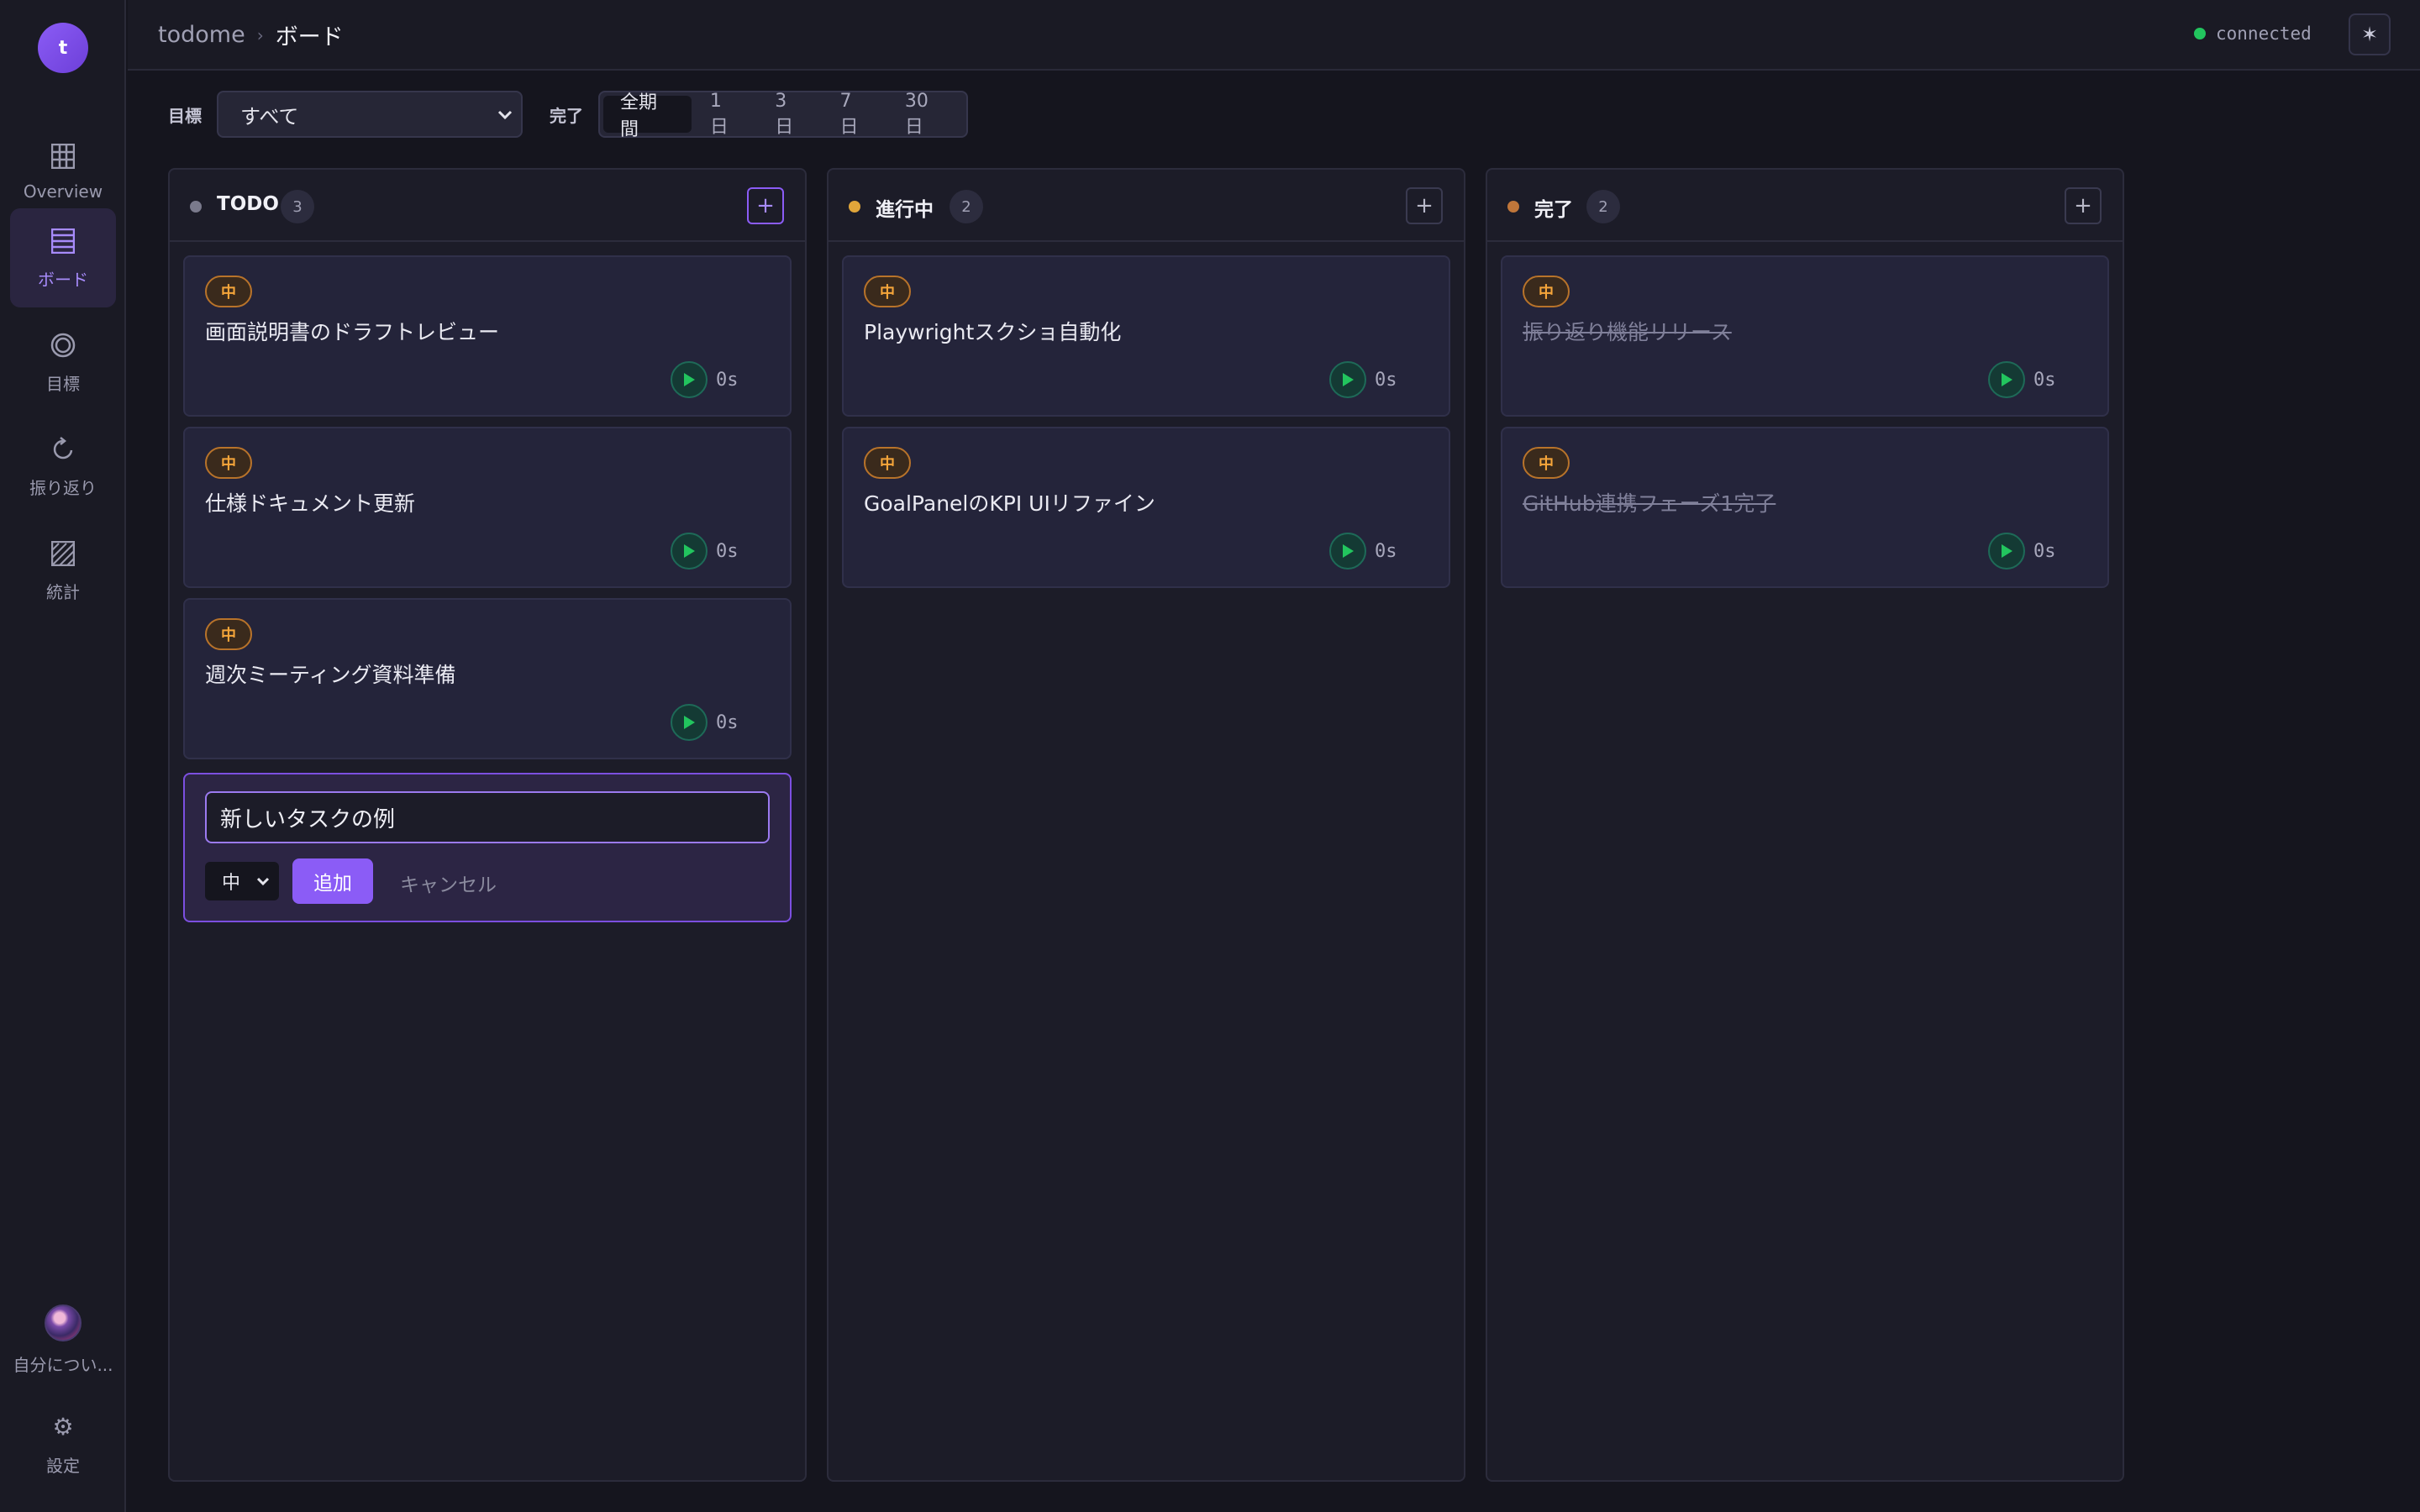 Image resolution: width=2420 pixels, height=1512 pixels. I want to click on new-task-input: 新しいタスクの例, so click(487, 817).